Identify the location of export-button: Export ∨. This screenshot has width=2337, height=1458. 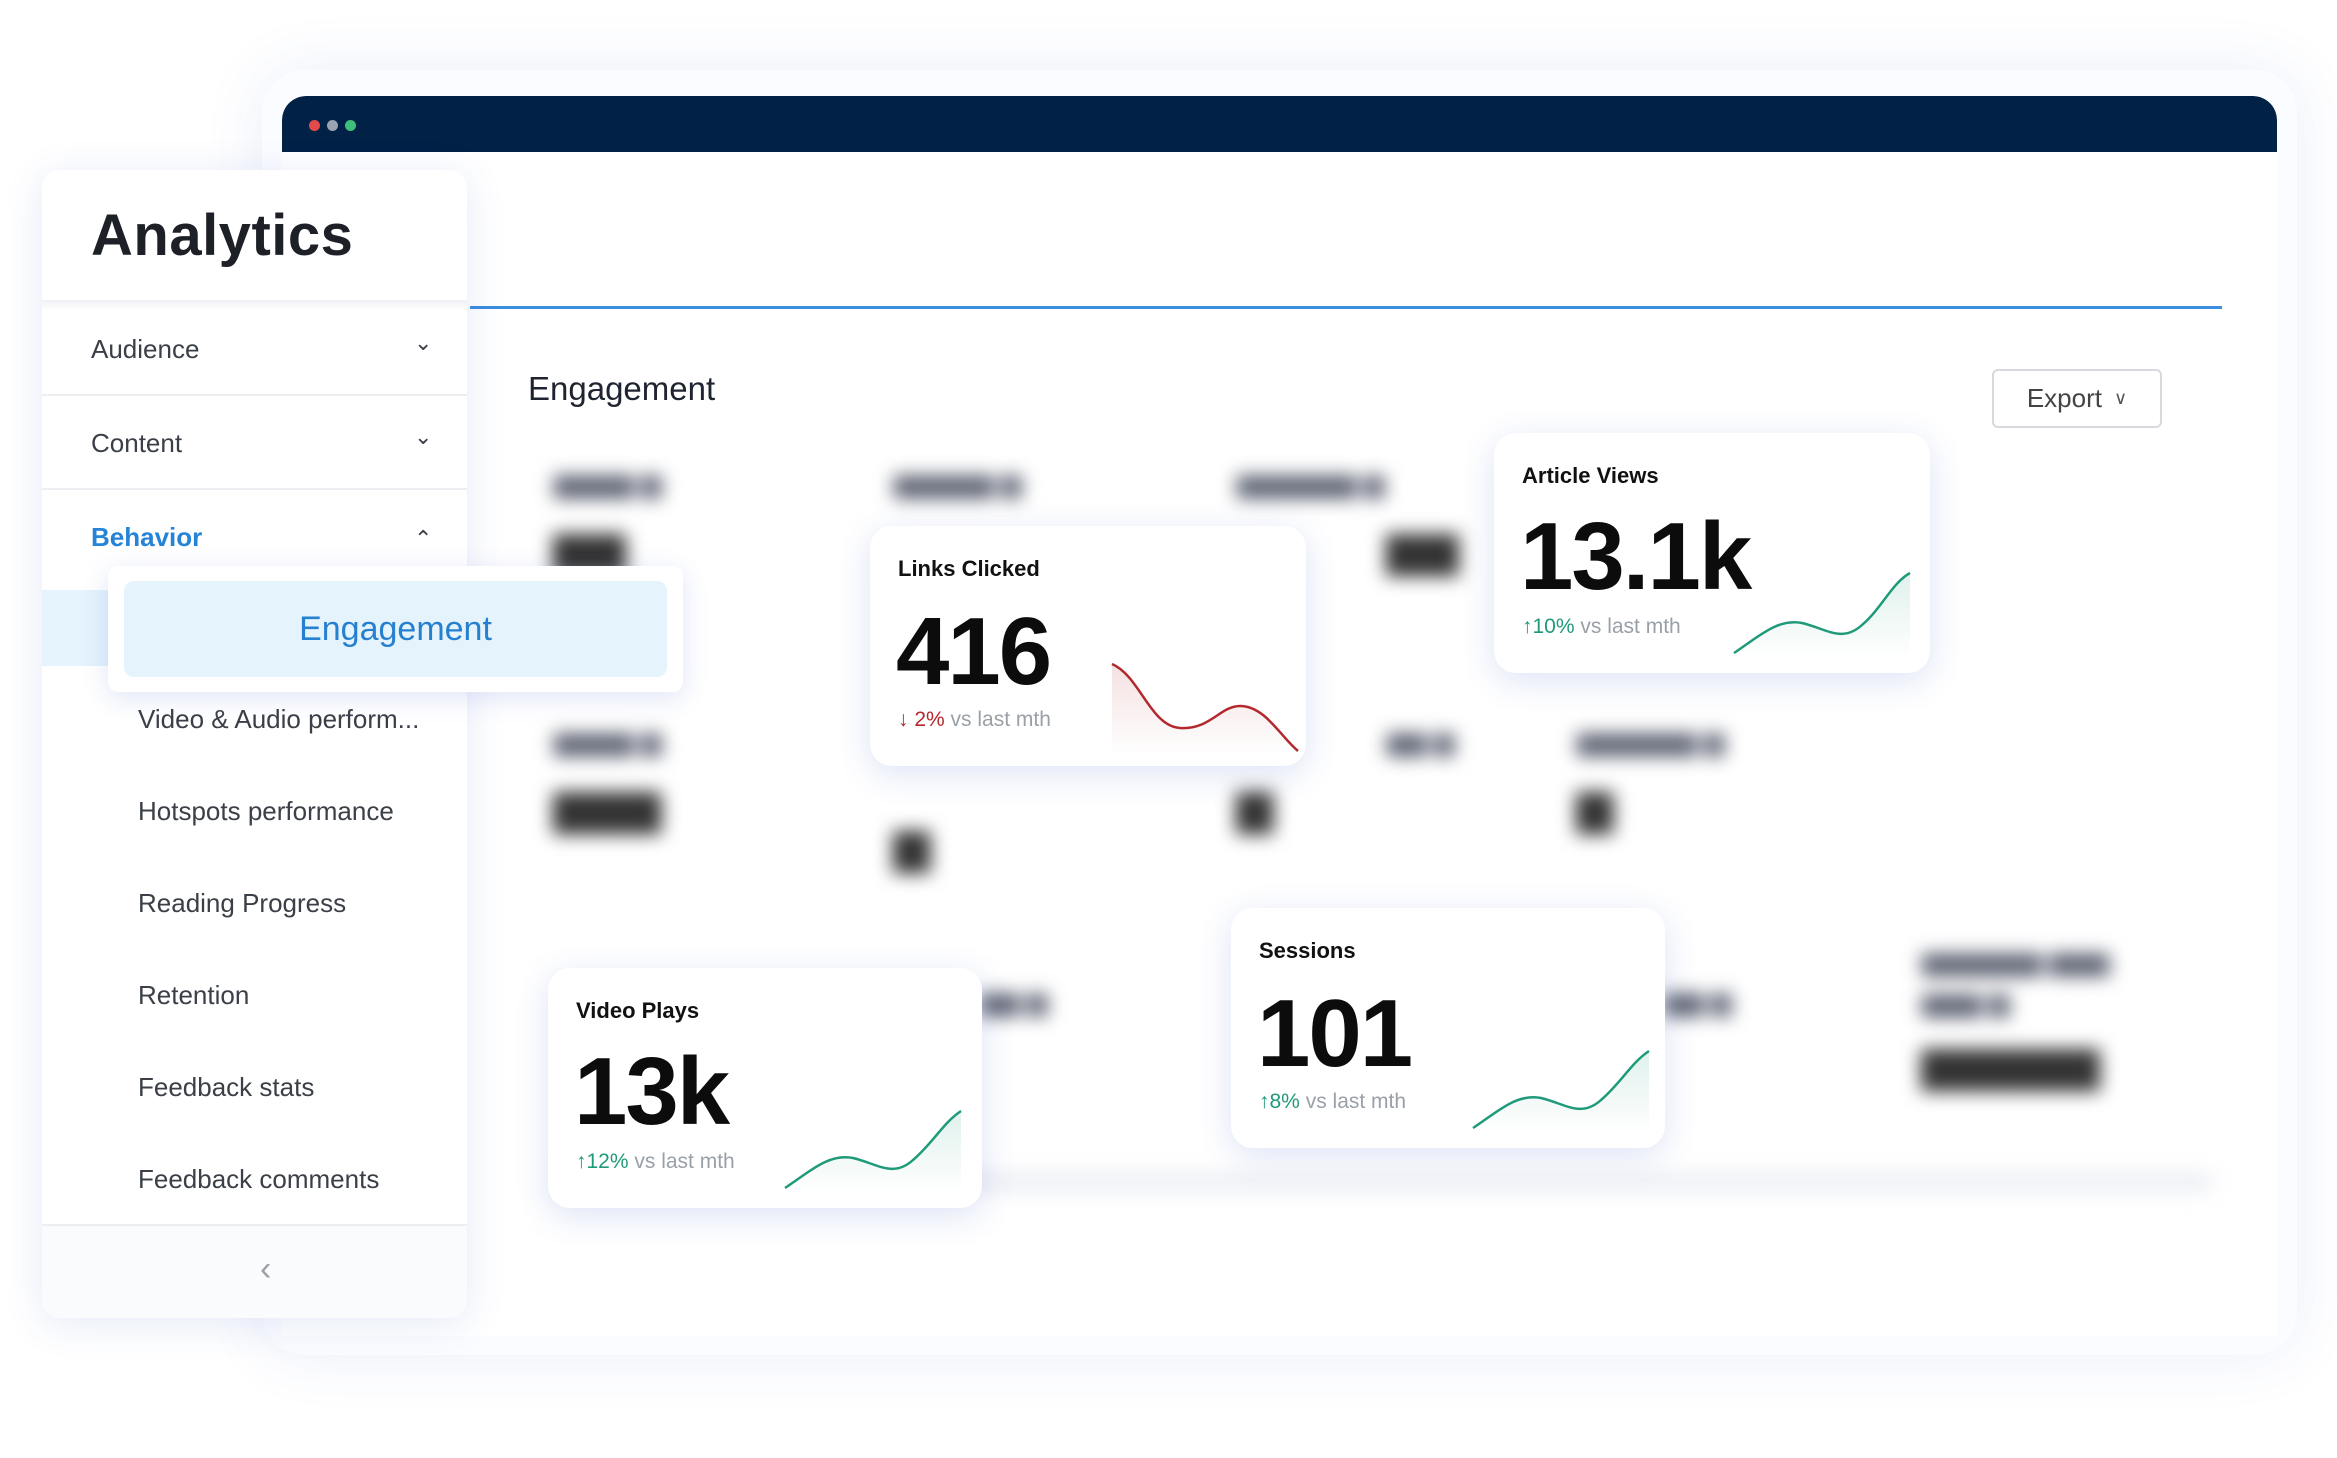
(2077, 398).